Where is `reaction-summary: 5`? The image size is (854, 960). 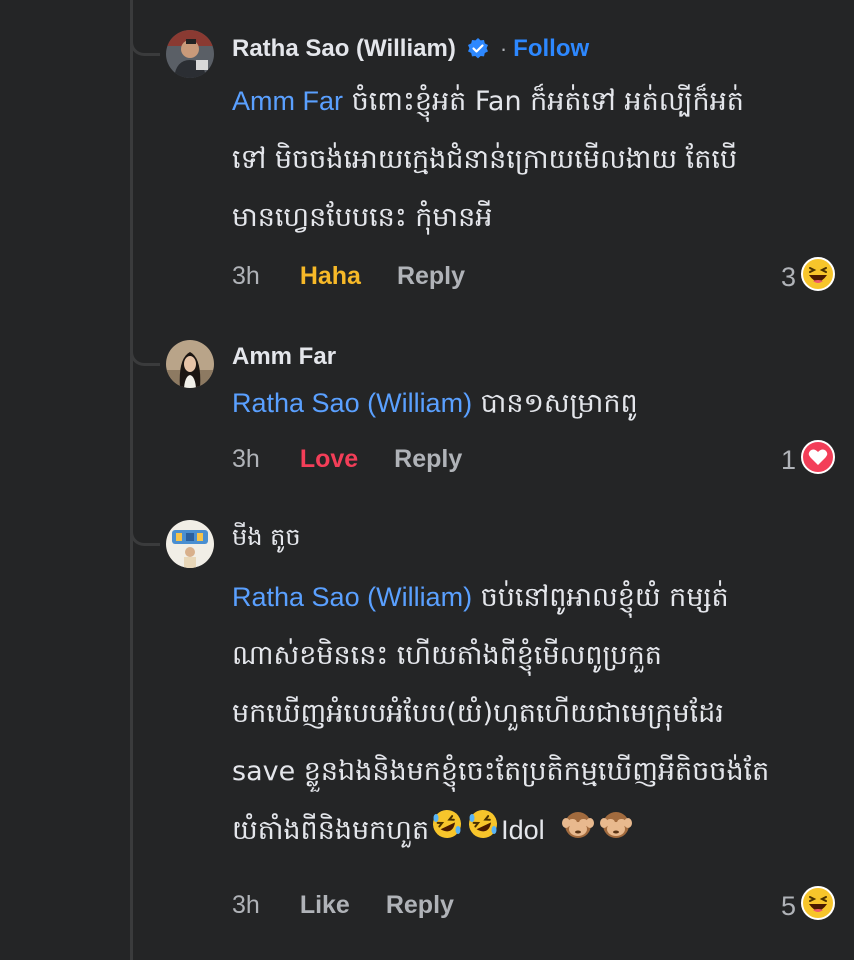
reaction-summary: 5 is located at coordinates (808, 906).